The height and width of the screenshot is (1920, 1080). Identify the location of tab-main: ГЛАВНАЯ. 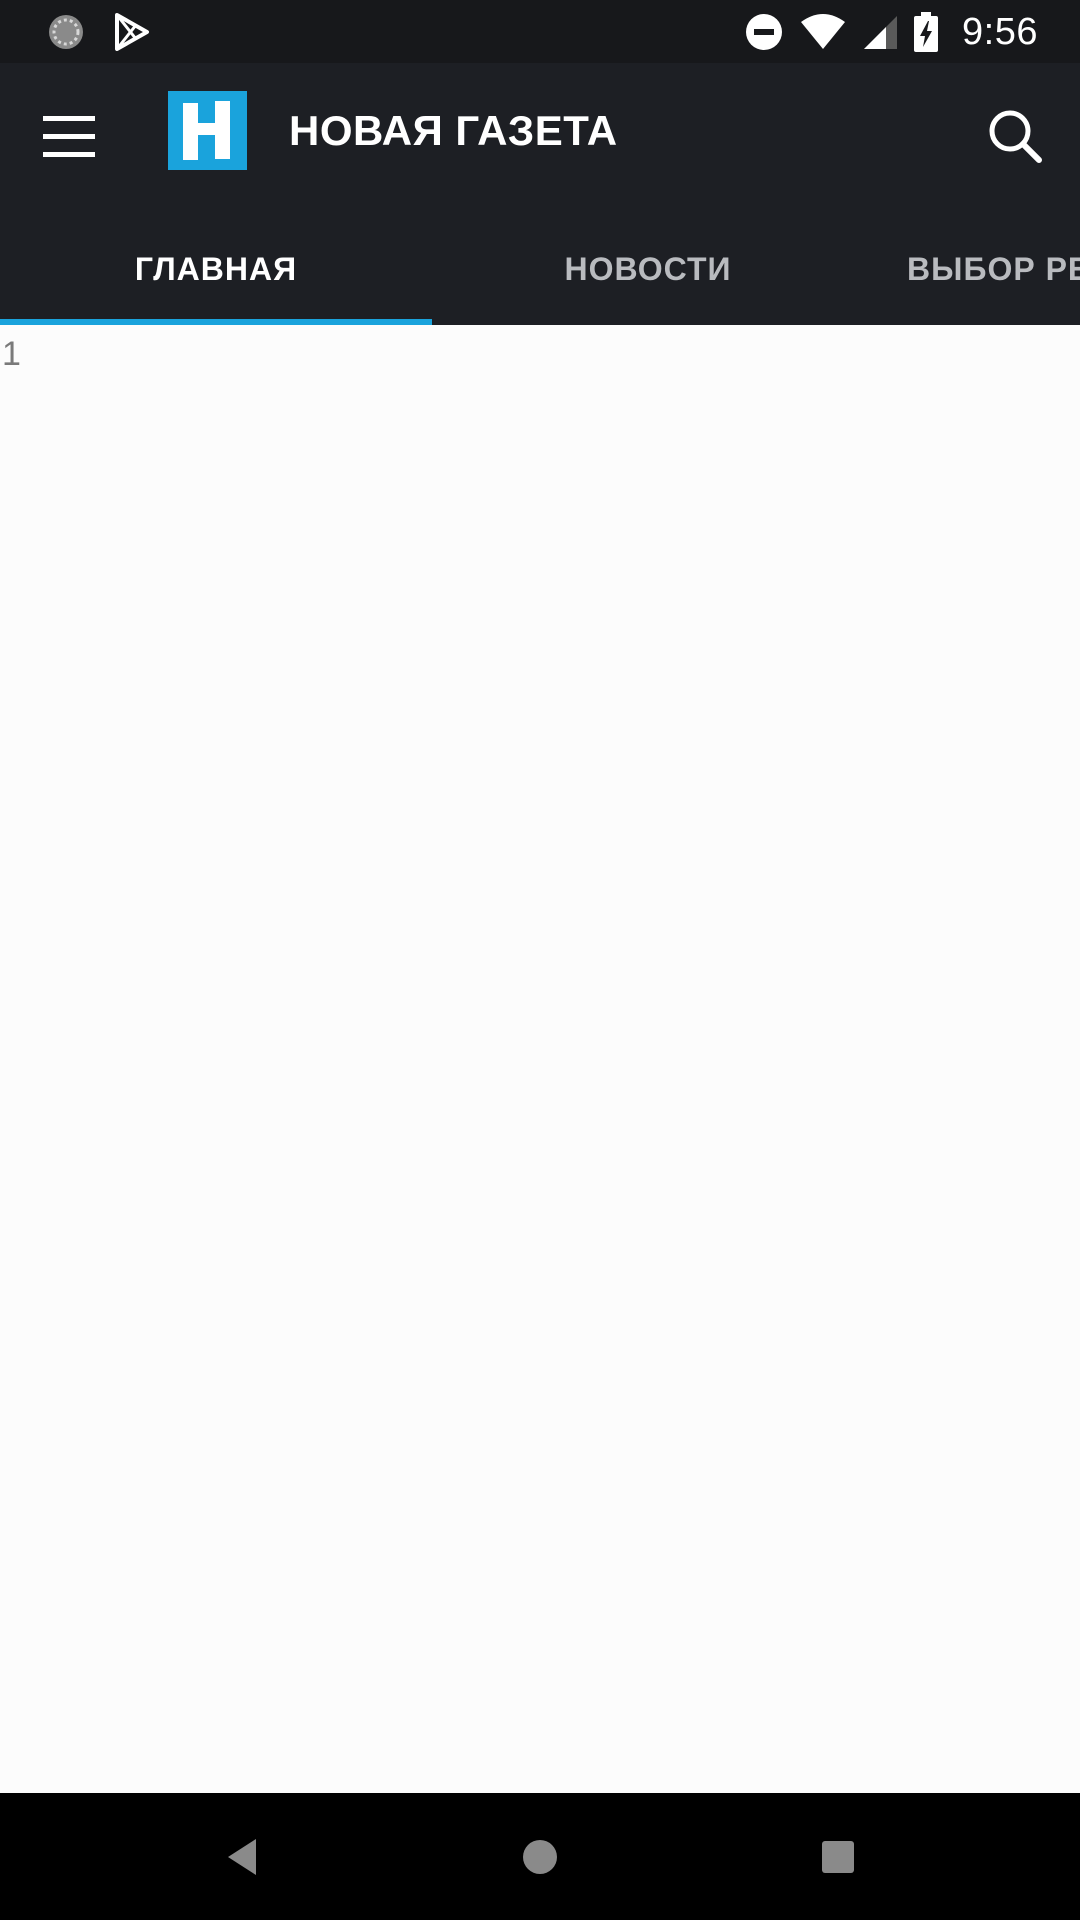
(216, 269).